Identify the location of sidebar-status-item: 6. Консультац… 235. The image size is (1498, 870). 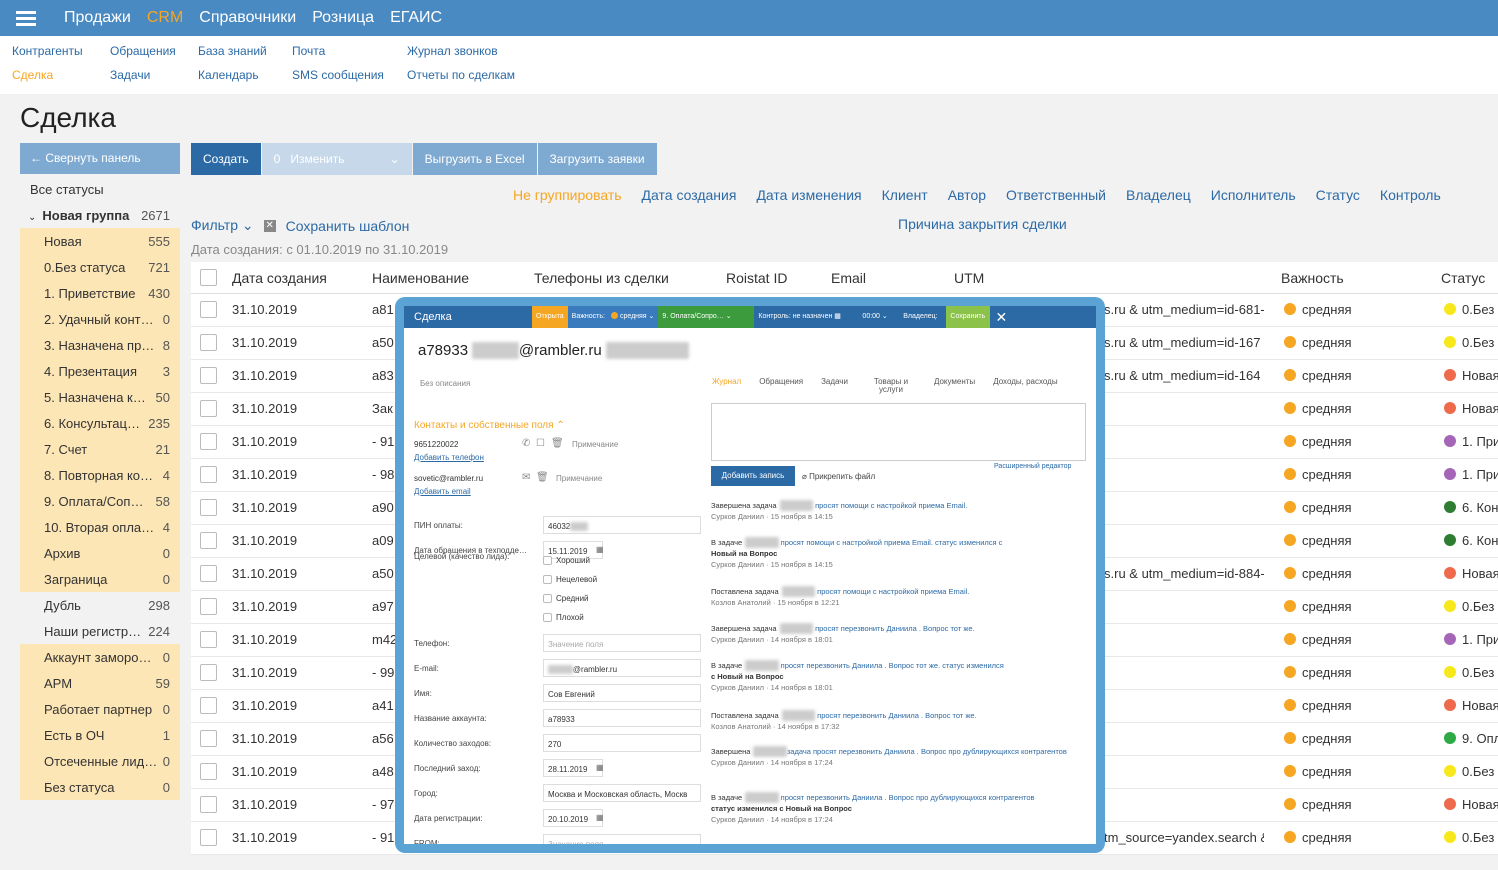
(100, 423).